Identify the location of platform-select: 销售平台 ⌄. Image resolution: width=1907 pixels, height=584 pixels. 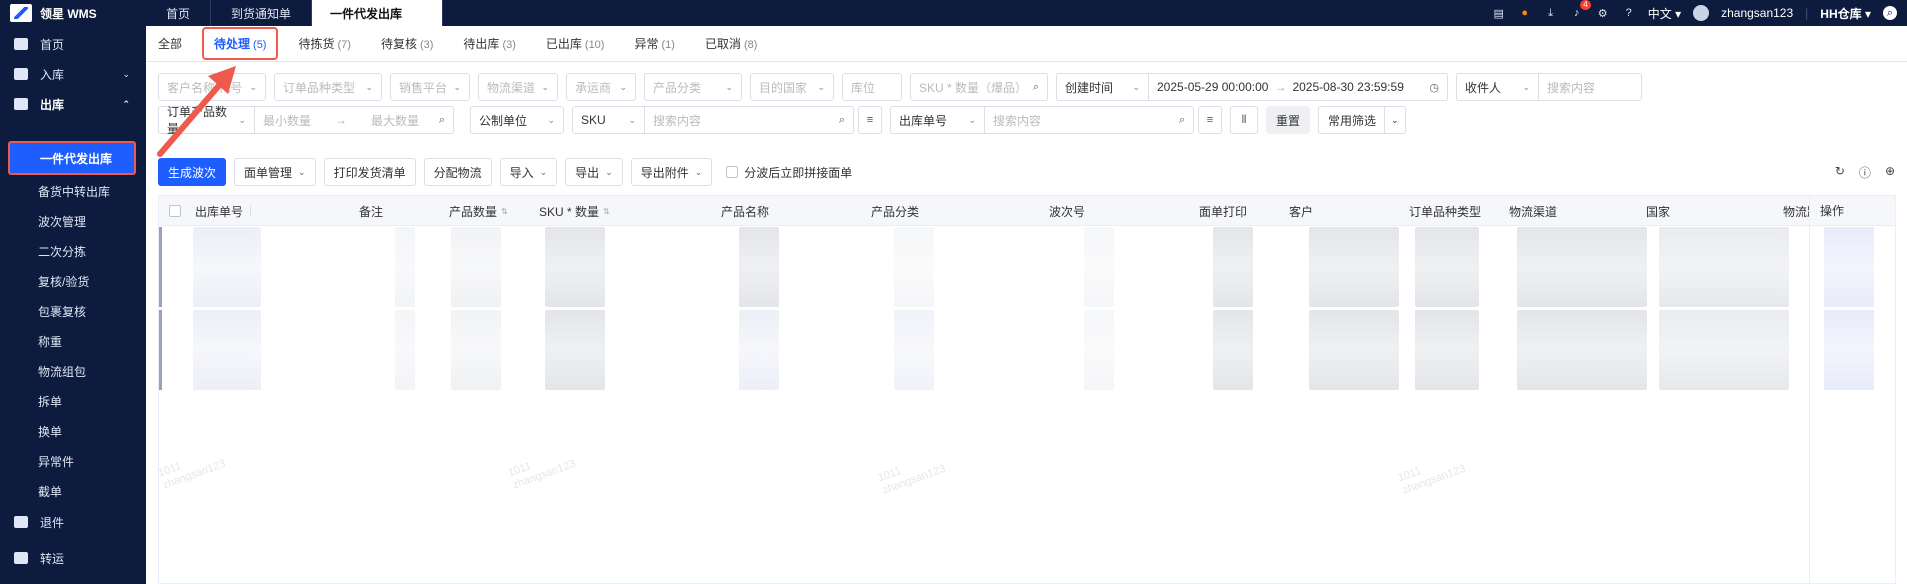
(430, 87).